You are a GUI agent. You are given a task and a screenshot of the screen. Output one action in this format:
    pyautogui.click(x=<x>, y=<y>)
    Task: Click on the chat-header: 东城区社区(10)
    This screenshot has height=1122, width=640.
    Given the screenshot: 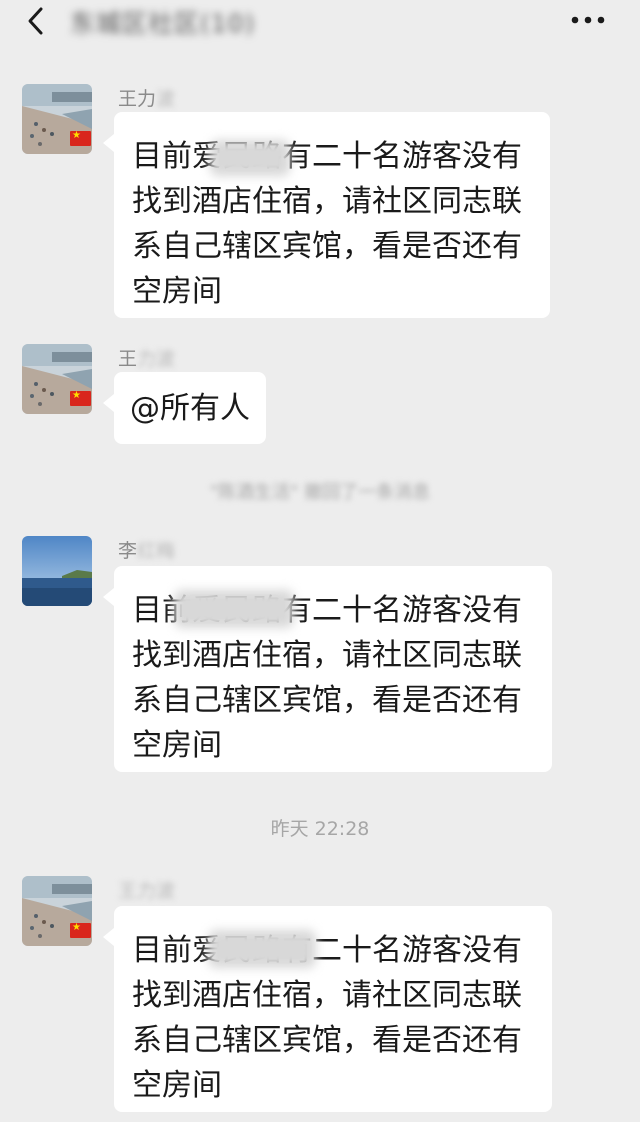 What is the action you would take?
    pyautogui.click(x=320, y=25)
    